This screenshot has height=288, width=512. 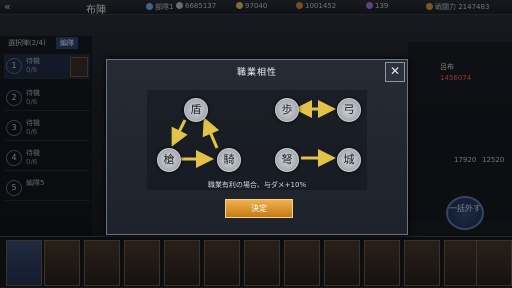 I want to click on affinity-description: 職業有利の場合、与ダメ+10%, so click(x=257, y=185).